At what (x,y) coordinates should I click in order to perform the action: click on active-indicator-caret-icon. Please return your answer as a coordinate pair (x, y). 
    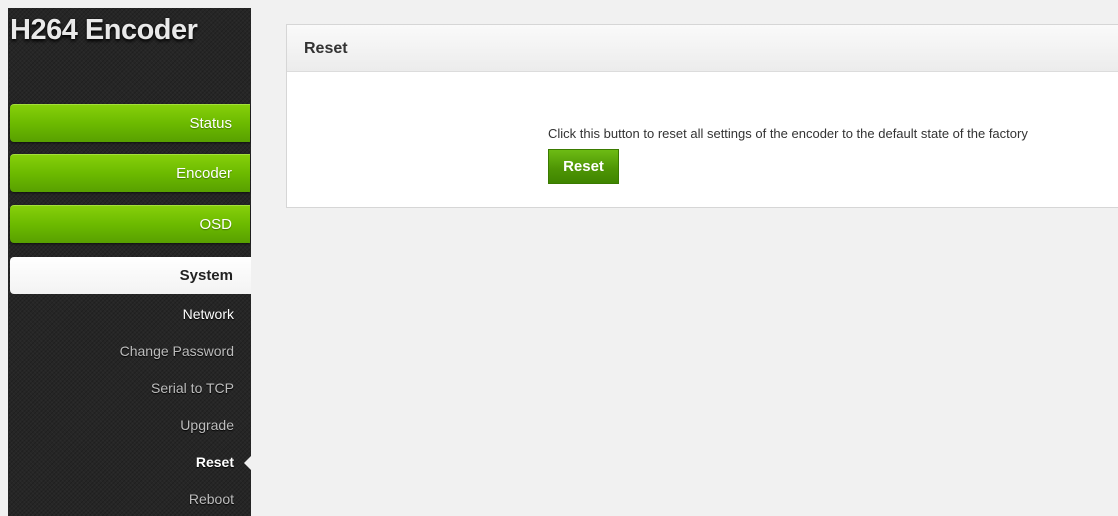
    Looking at the image, I should click on (247, 463).